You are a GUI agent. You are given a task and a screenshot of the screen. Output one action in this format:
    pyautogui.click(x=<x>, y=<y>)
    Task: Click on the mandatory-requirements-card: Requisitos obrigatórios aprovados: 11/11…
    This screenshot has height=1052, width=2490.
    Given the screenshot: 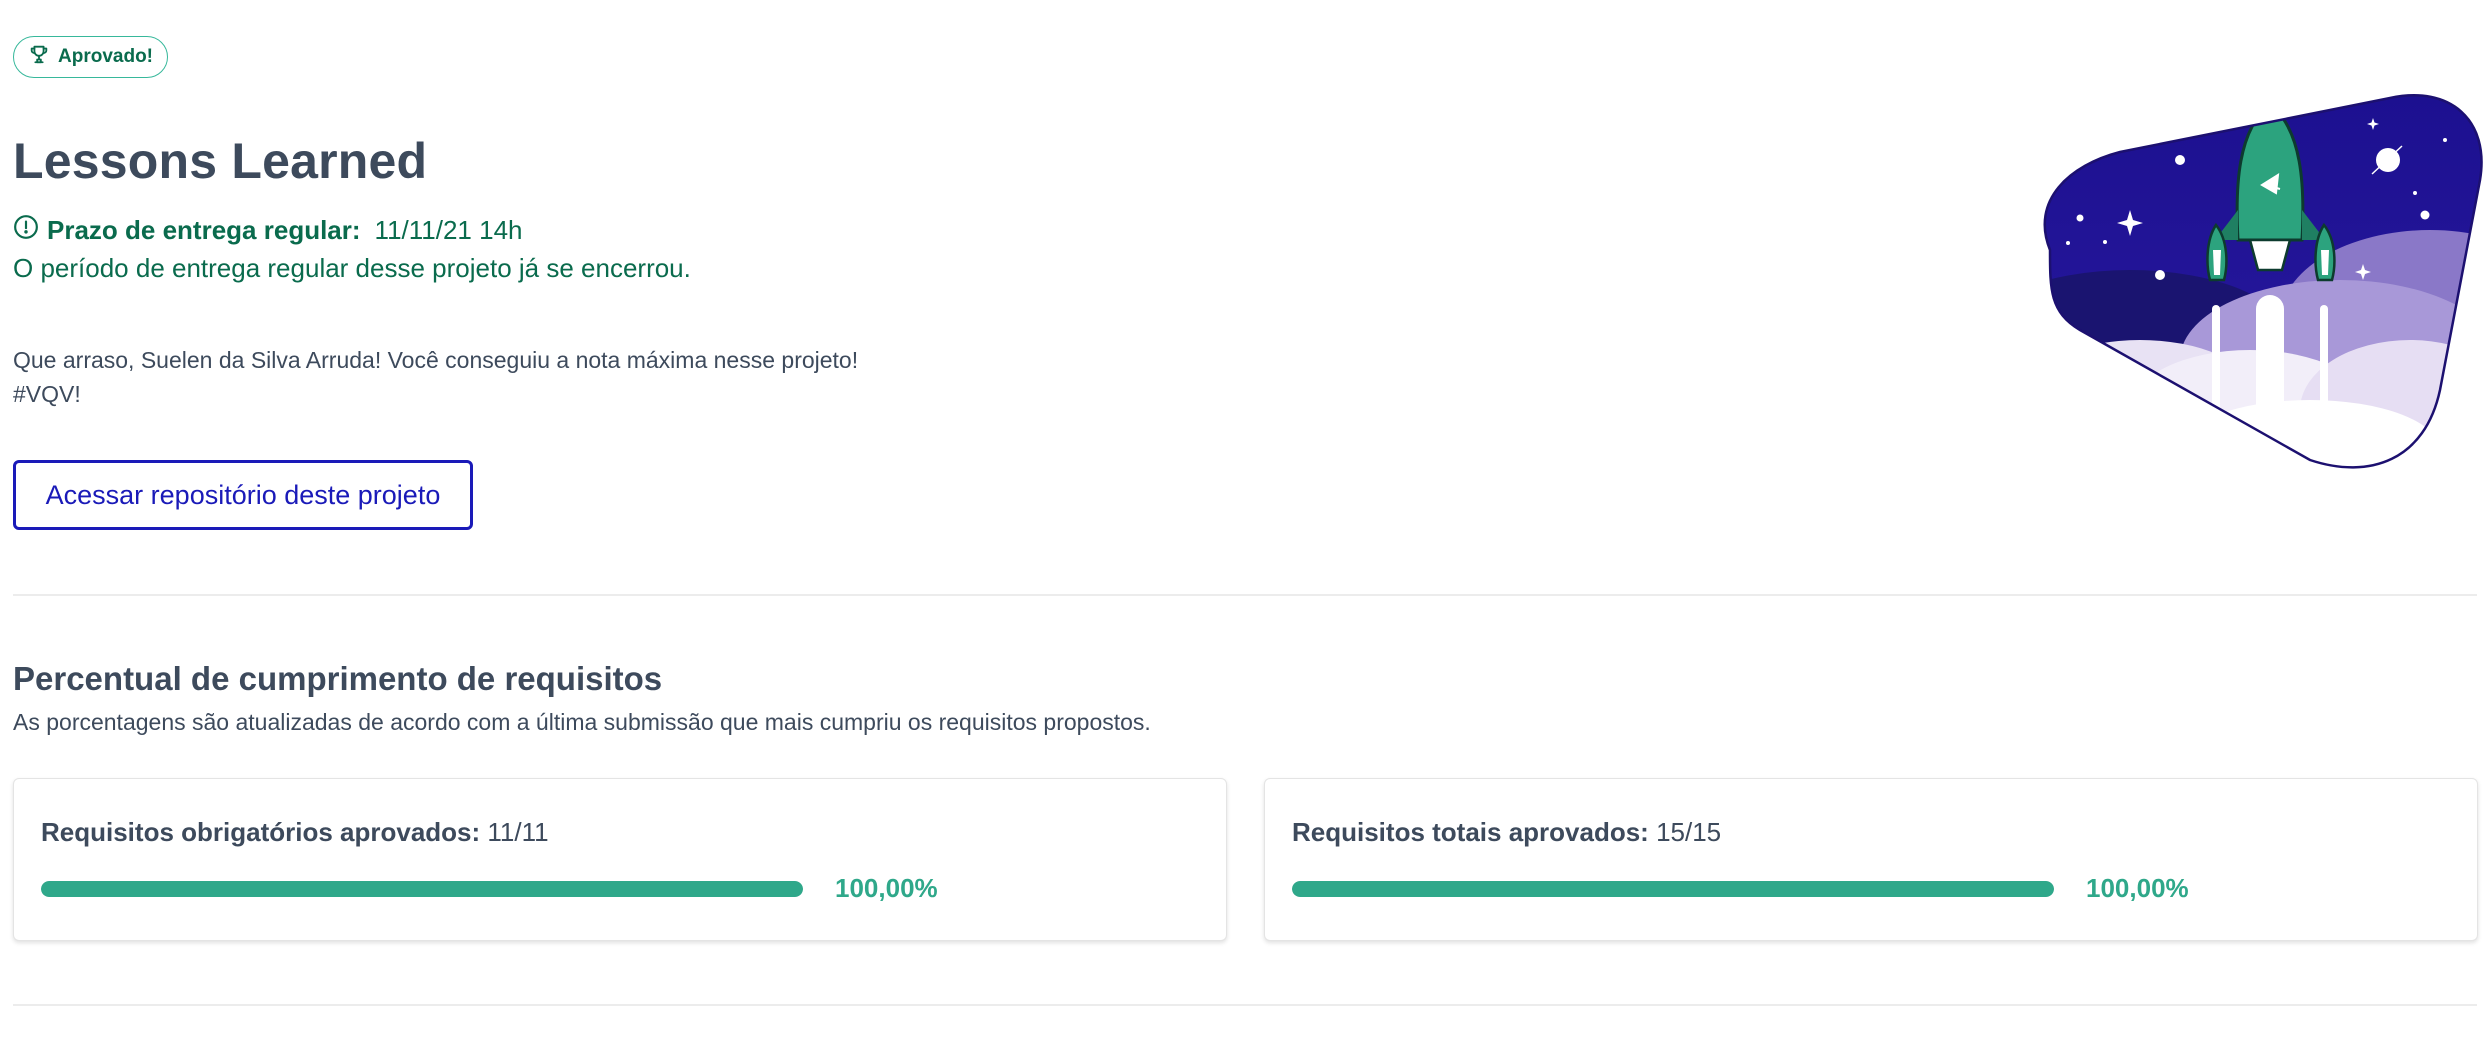 What is the action you would take?
    pyautogui.click(x=620, y=859)
    